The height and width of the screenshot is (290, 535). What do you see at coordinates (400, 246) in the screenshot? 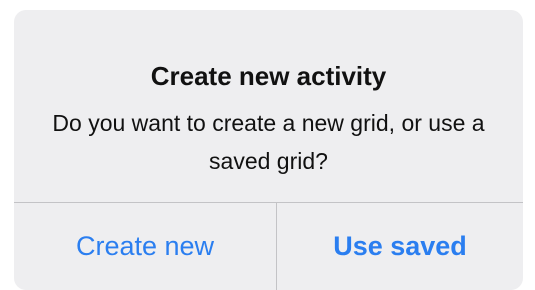
I see `use-saved-button: Use saved` at bounding box center [400, 246].